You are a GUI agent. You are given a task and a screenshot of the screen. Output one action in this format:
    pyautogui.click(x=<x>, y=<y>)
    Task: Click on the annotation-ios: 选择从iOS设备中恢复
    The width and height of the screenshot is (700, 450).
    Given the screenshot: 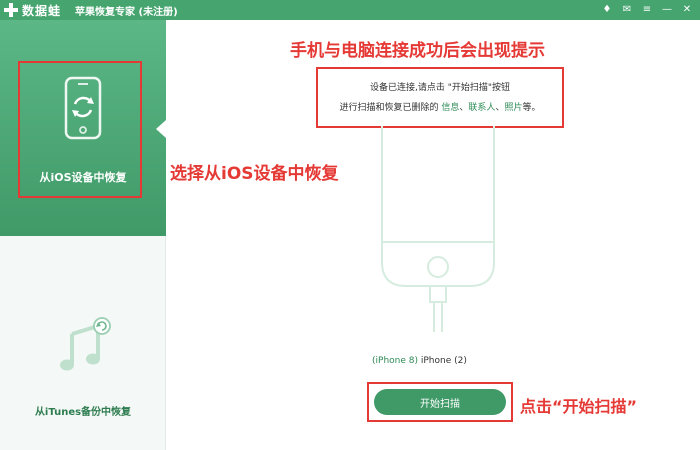 What is the action you would take?
    pyautogui.click(x=254, y=174)
    